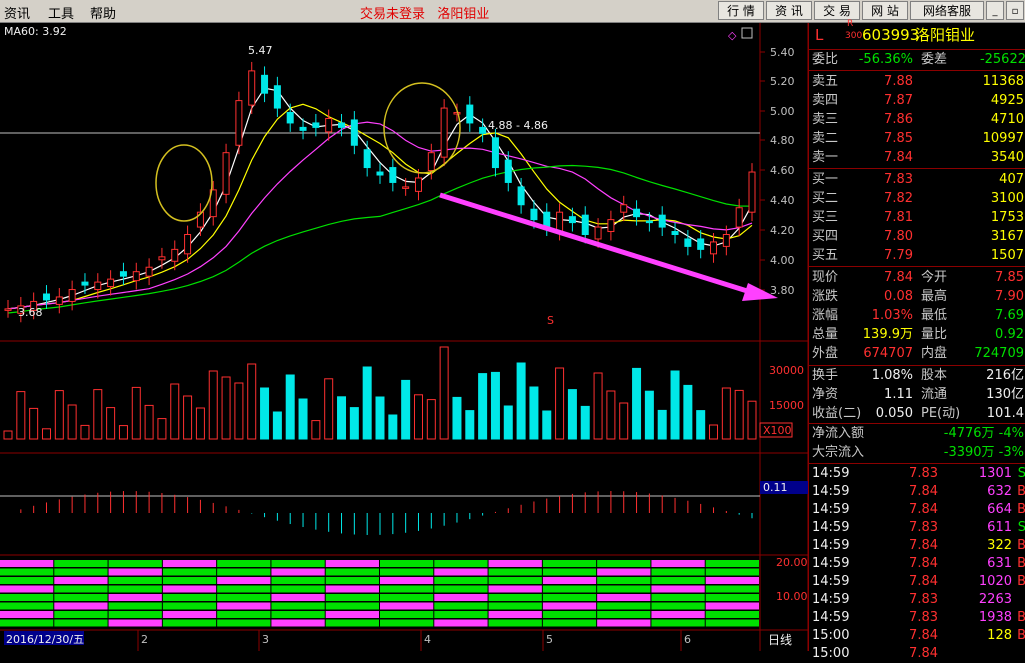 This screenshot has height=663, width=1025. What do you see at coordinates (103, 12) in the screenshot?
I see `menu-help: 帮助` at bounding box center [103, 12].